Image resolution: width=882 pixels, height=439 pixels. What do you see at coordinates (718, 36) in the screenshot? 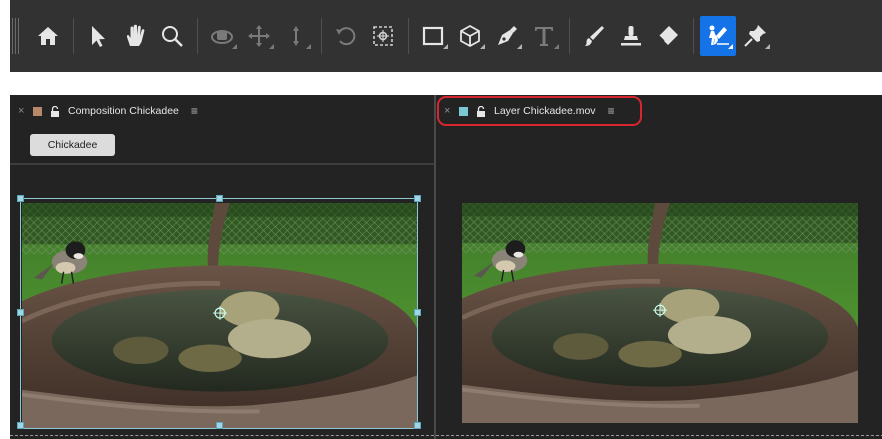
I see `roto-brush-tool` at bounding box center [718, 36].